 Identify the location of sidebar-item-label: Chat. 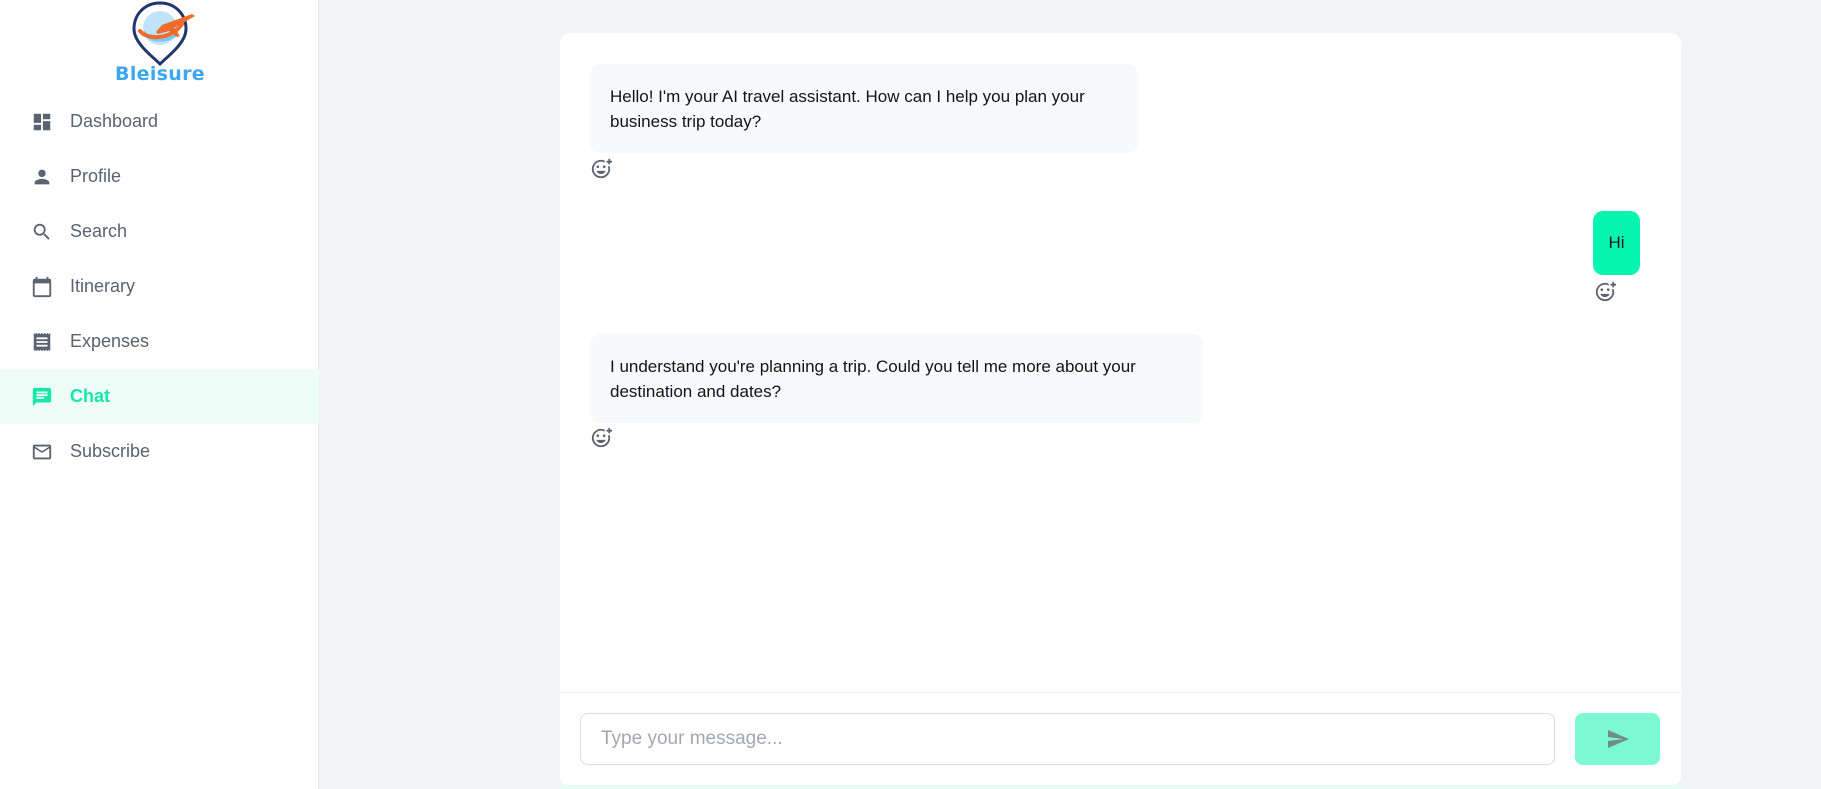
(90, 396).